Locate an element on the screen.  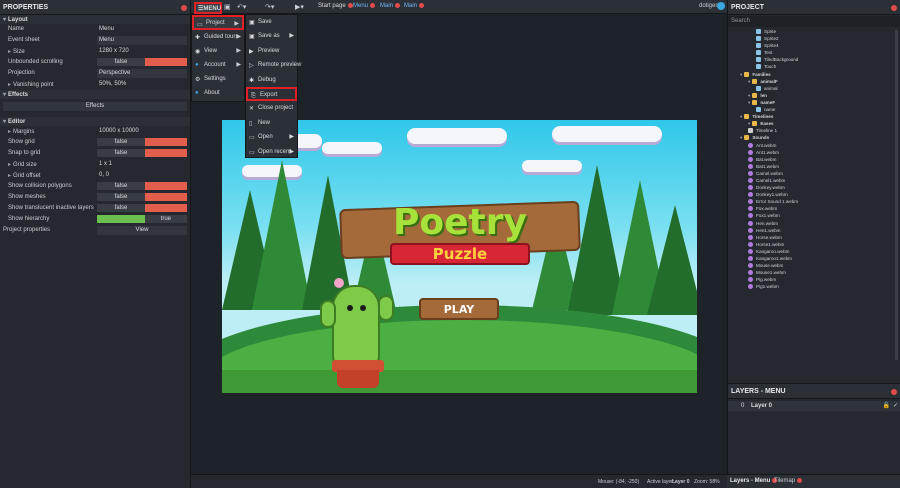
menu-item-project: ▭ Project ▶ is located at coordinates (218, 22).